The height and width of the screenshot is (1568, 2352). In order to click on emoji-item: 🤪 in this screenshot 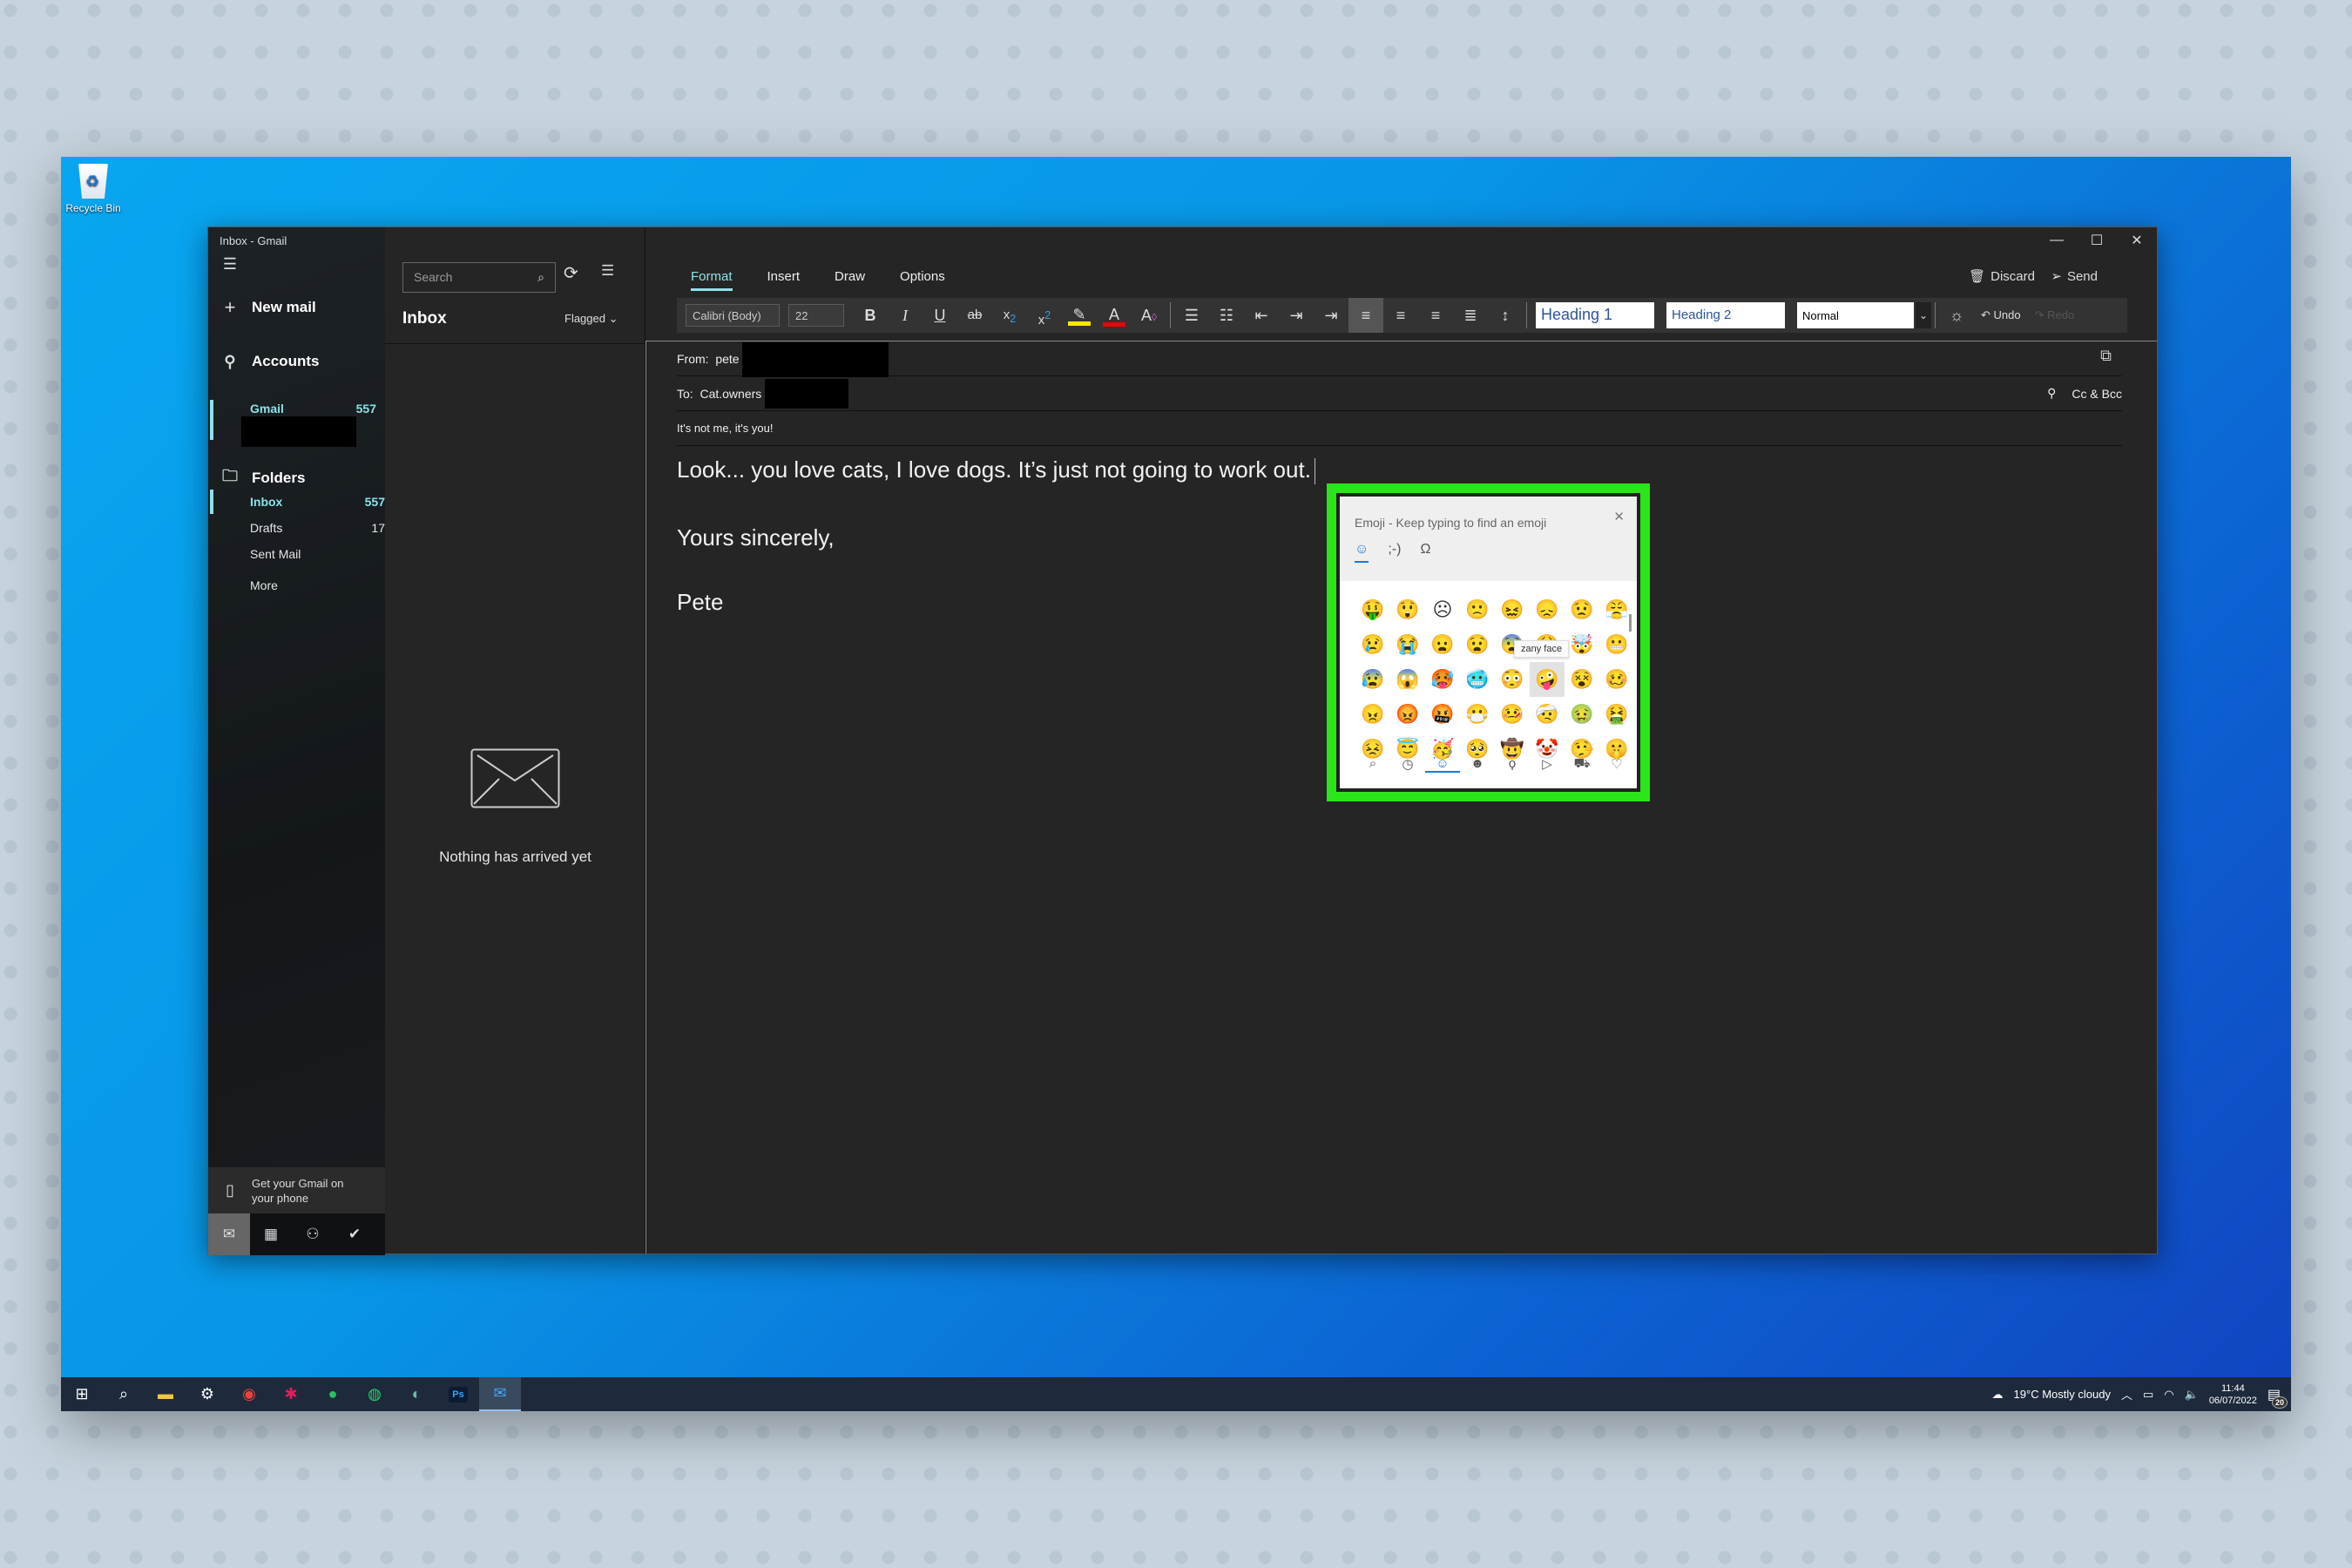, I will do `click(1547, 679)`.